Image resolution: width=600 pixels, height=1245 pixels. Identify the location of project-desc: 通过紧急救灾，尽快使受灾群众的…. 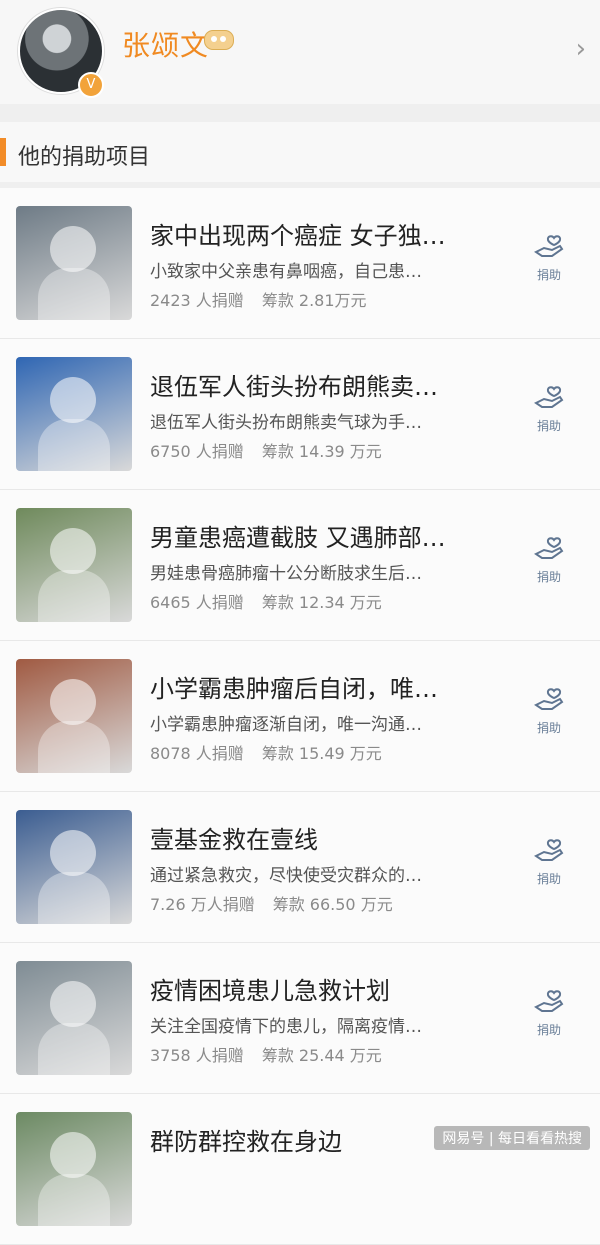
(286, 876).